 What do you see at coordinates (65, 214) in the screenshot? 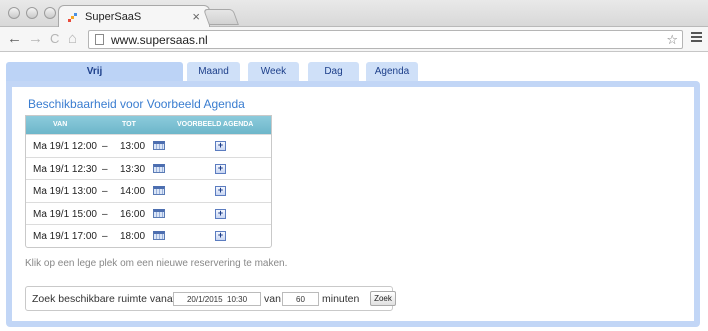
I see `slot-from: Ma 19/1 15:00` at bounding box center [65, 214].